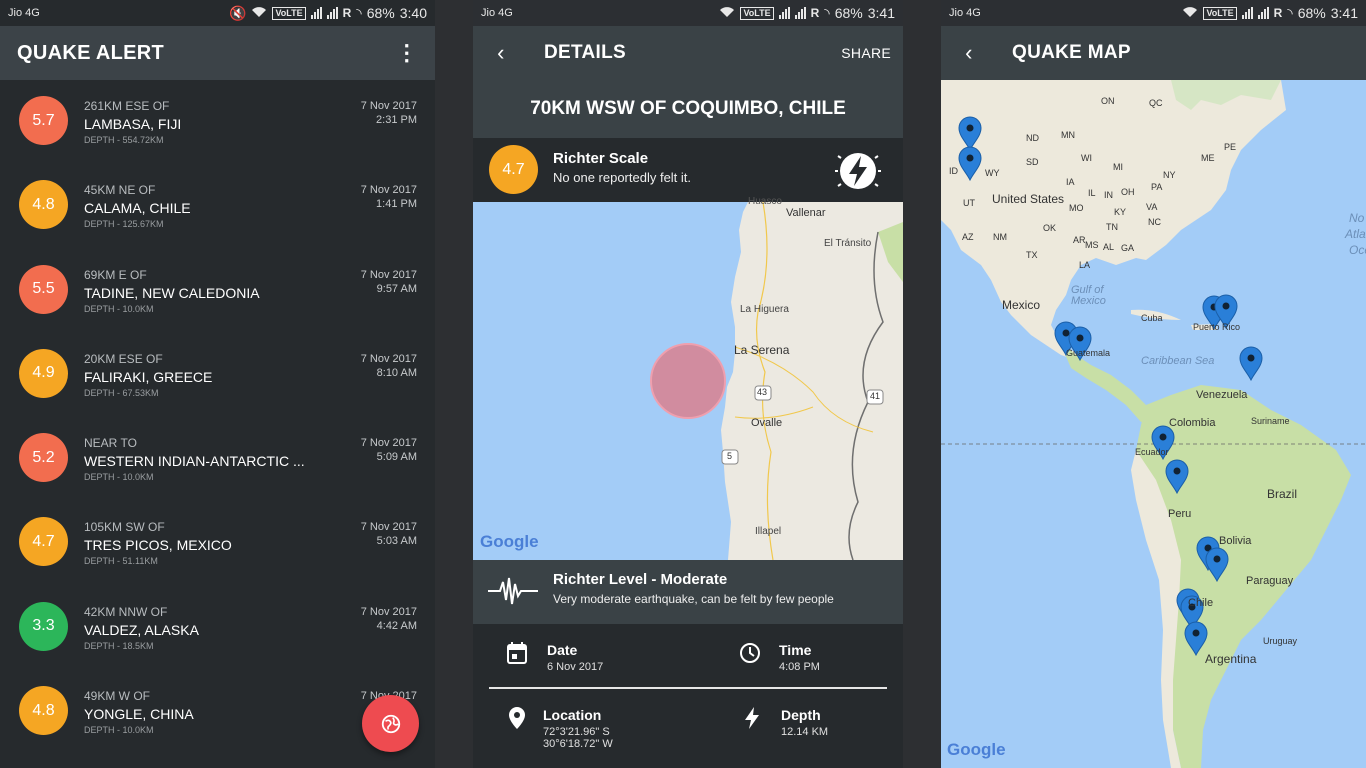  I want to click on location-lat: 72°3'21.96" S, so click(576, 732).